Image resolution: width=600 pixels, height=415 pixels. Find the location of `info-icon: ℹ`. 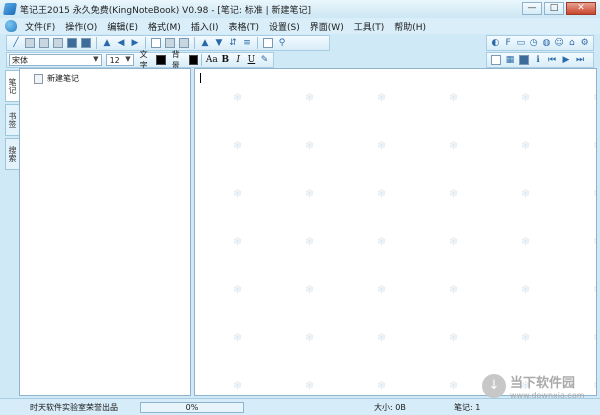

info-icon: ℹ is located at coordinates (538, 60).